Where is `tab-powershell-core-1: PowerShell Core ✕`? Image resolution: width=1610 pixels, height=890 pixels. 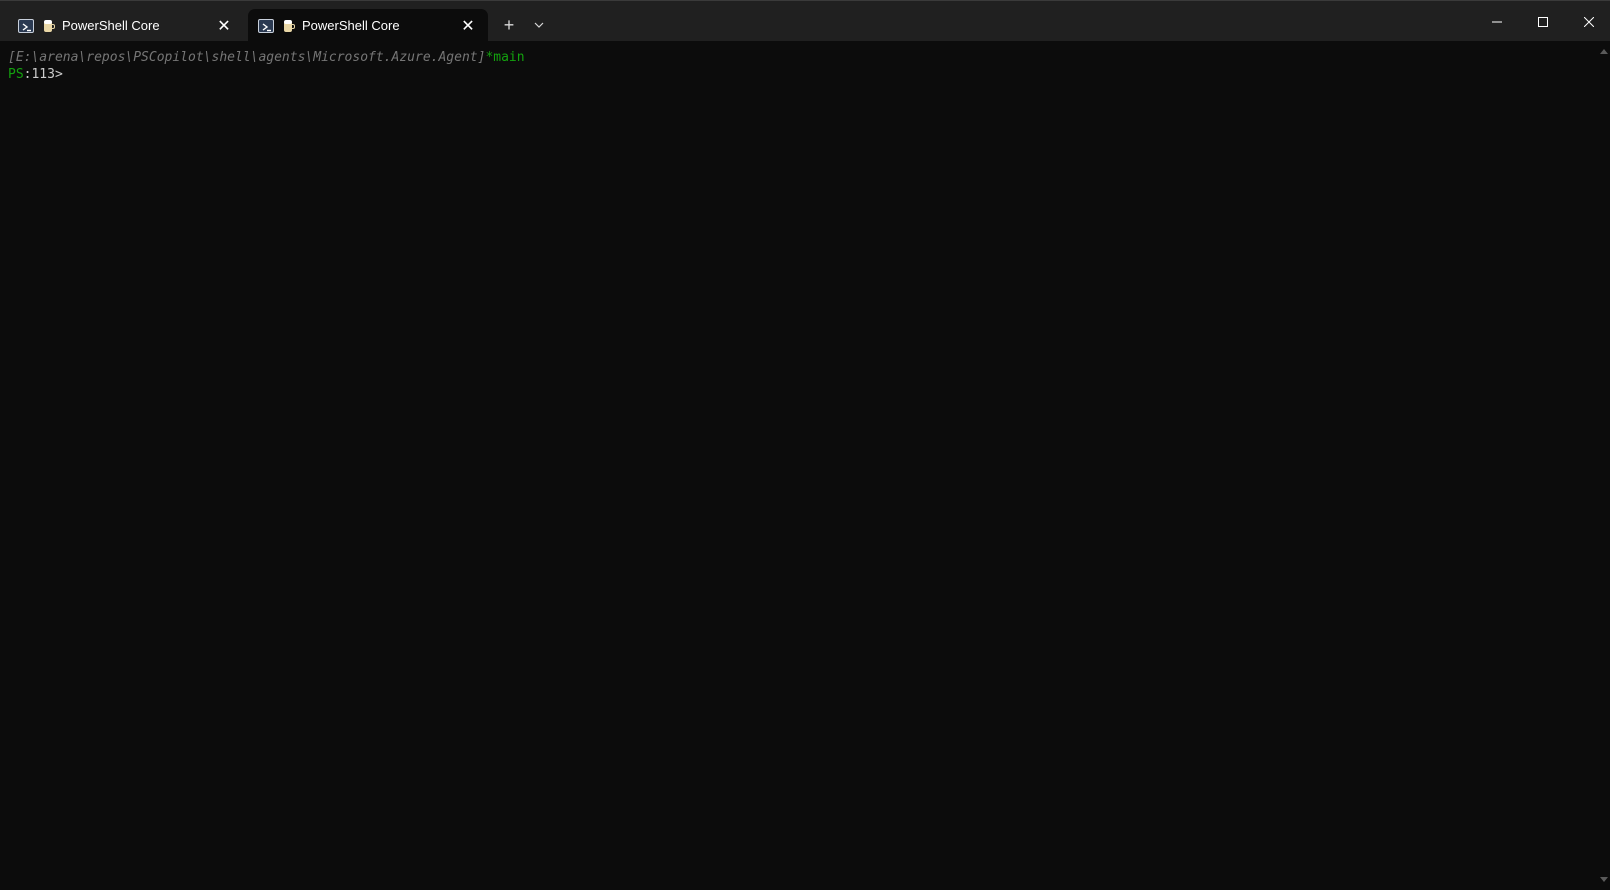 tab-powershell-core-1: PowerShell Core ✕ is located at coordinates (126, 25).